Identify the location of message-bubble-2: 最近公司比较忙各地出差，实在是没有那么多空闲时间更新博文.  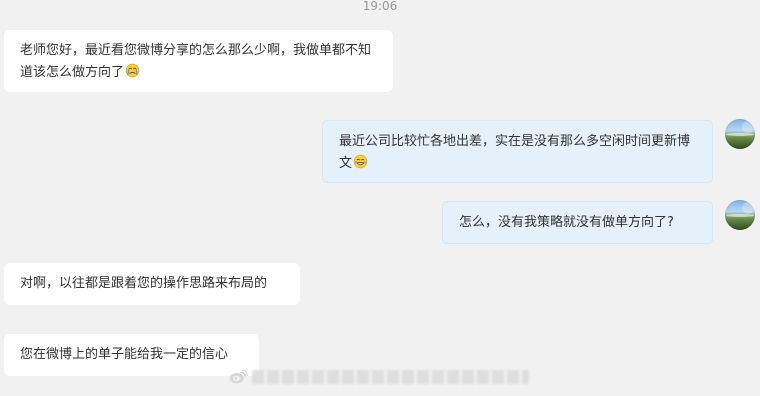
(517, 151).